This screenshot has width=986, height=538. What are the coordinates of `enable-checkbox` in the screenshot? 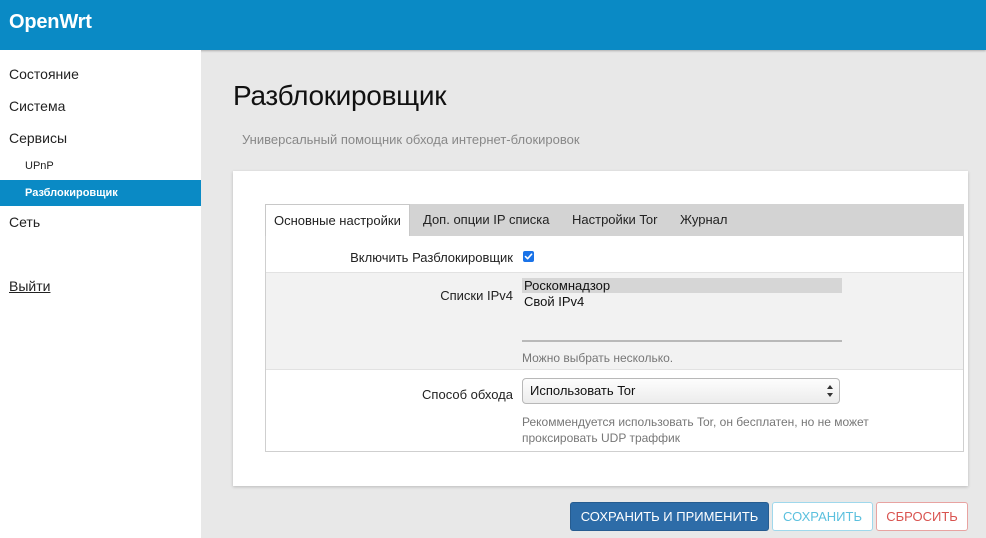 It's located at (528, 256).